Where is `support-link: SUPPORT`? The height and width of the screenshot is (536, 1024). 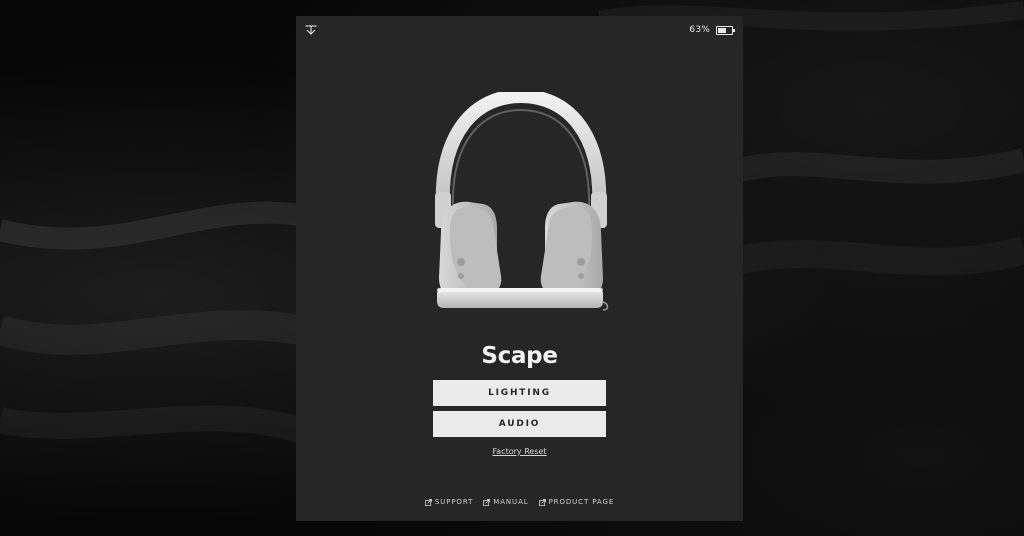 support-link: SUPPORT is located at coordinates (449, 502).